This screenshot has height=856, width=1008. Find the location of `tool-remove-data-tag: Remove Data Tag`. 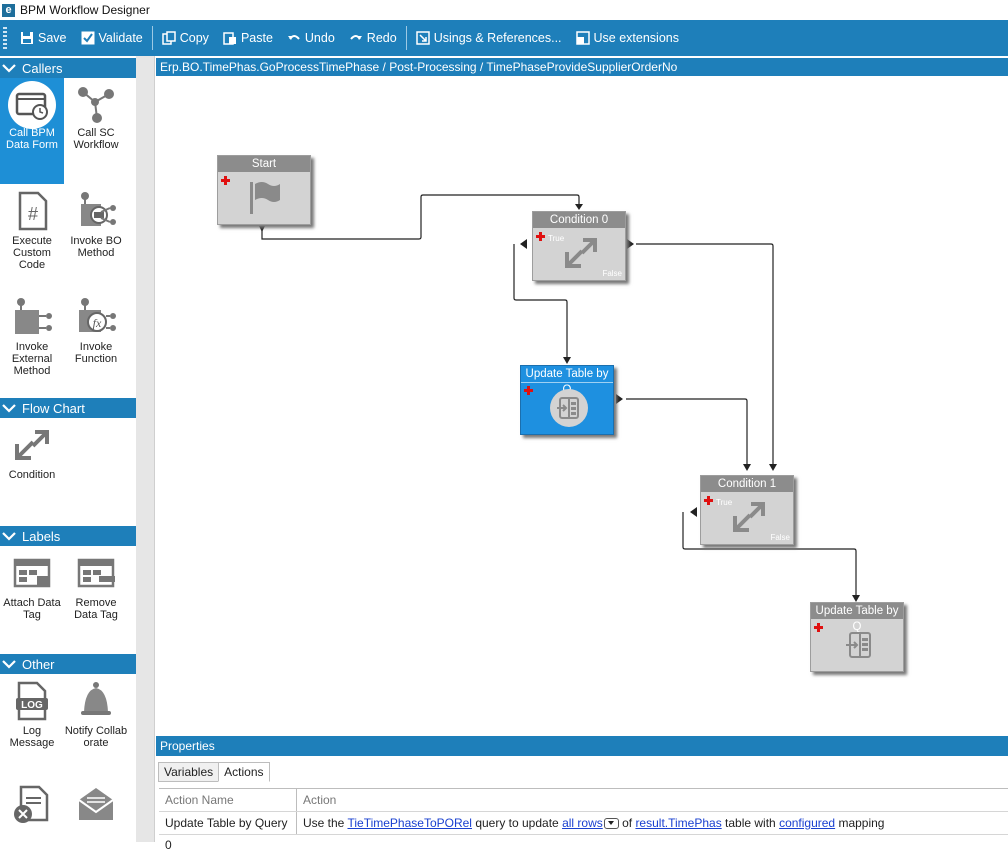

tool-remove-data-tag: Remove Data Tag is located at coordinates (96, 593).